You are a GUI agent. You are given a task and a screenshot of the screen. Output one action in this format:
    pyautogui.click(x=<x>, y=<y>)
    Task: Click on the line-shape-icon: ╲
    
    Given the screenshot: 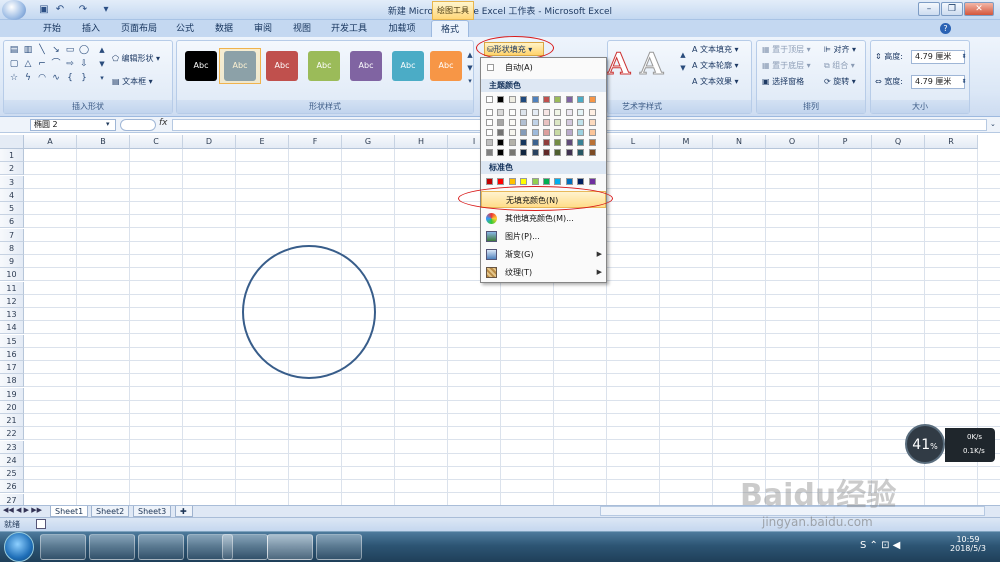 What is the action you would take?
    pyautogui.click(x=42, y=50)
    